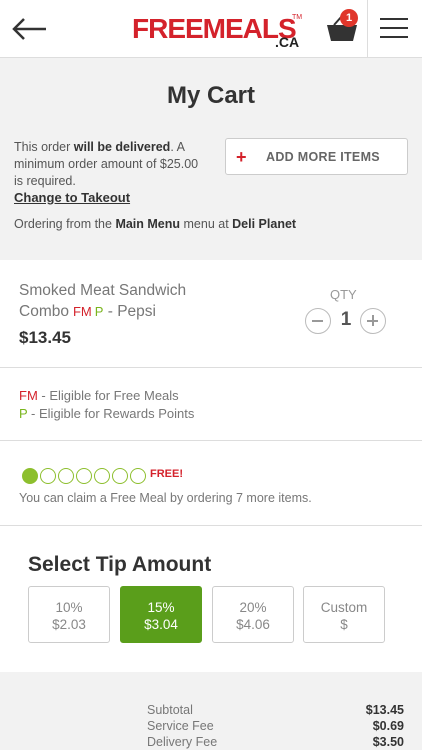  What do you see at coordinates (394, 29) in the screenshot?
I see `hamburger-menu-icon` at bounding box center [394, 29].